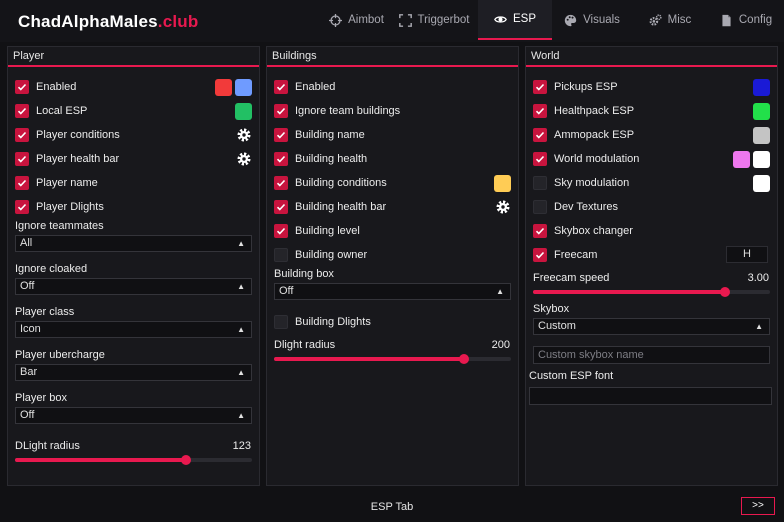  What do you see at coordinates (392, 359) in the screenshot?
I see `building-dlight-radius-slider` at bounding box center [392, 359].